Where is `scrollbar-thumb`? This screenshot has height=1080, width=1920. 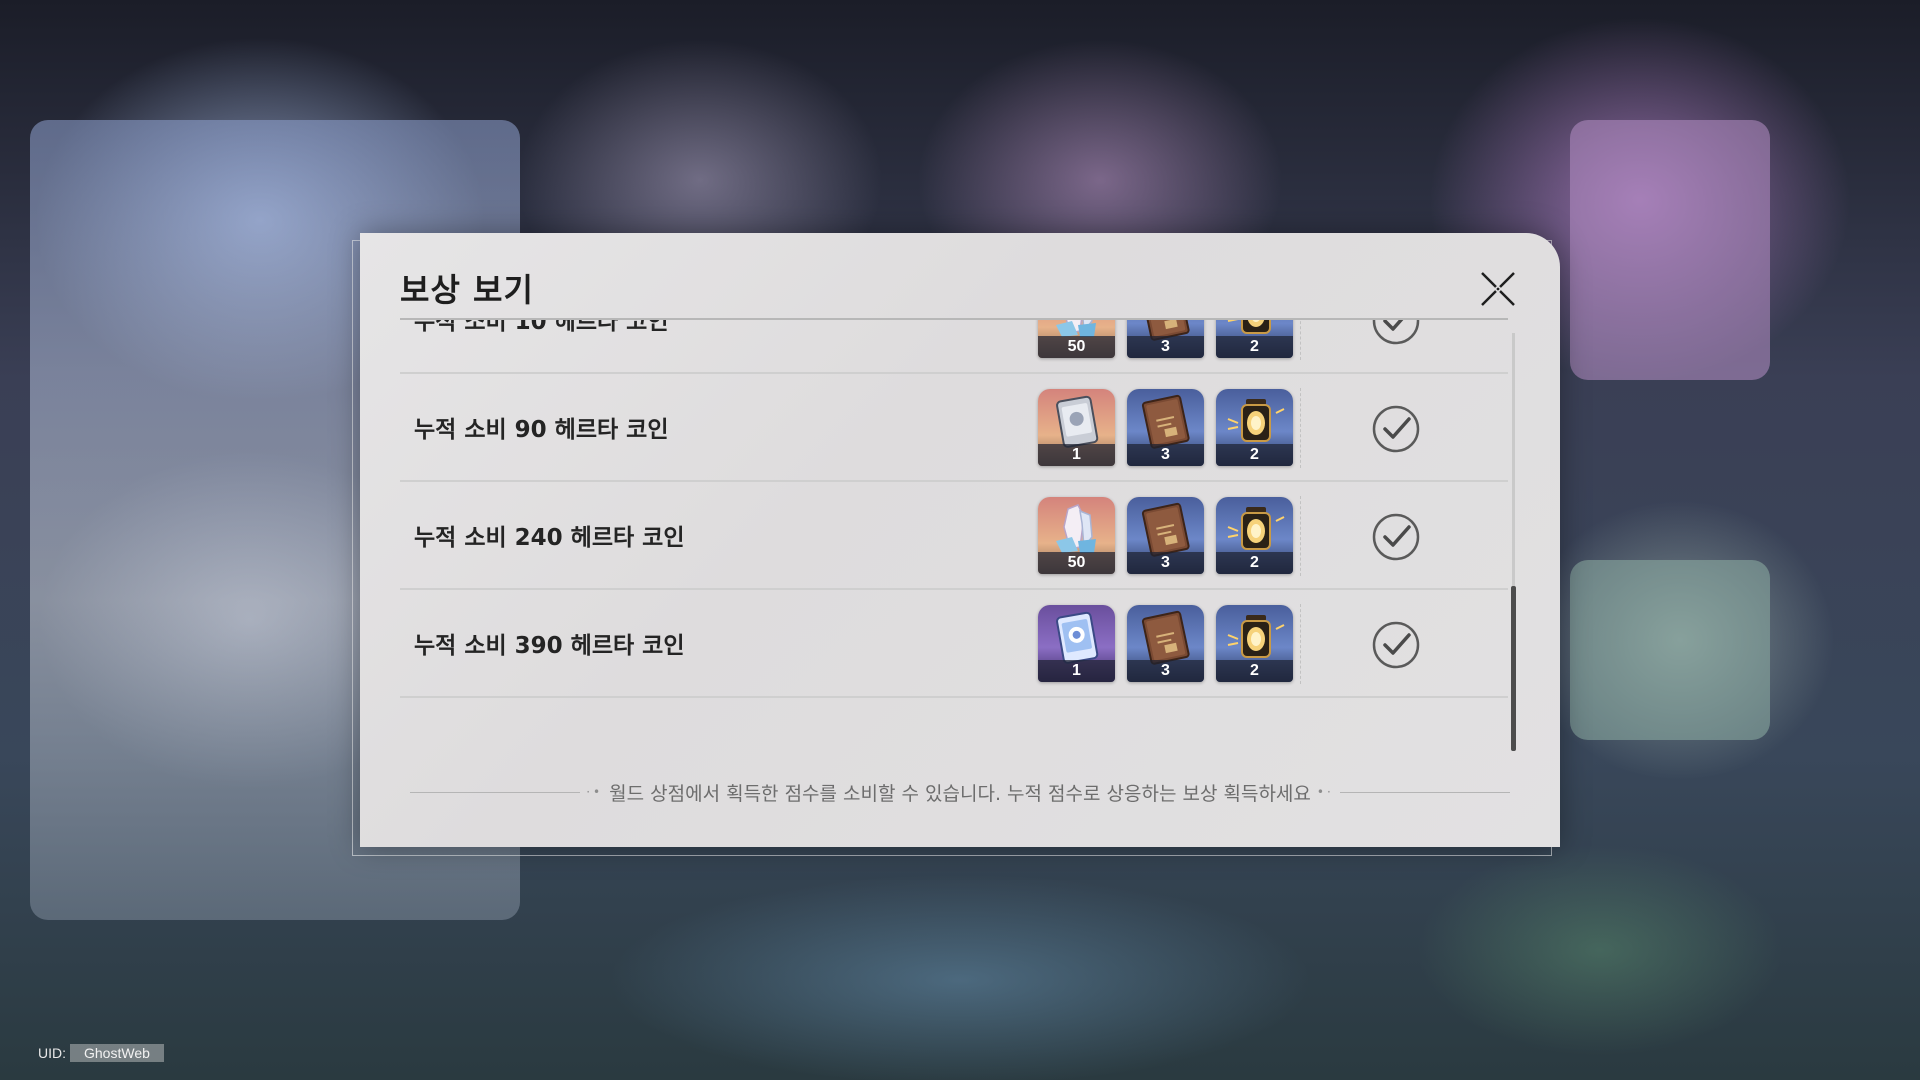 scrollbar-thumb is located at coordinates (1513, 668).